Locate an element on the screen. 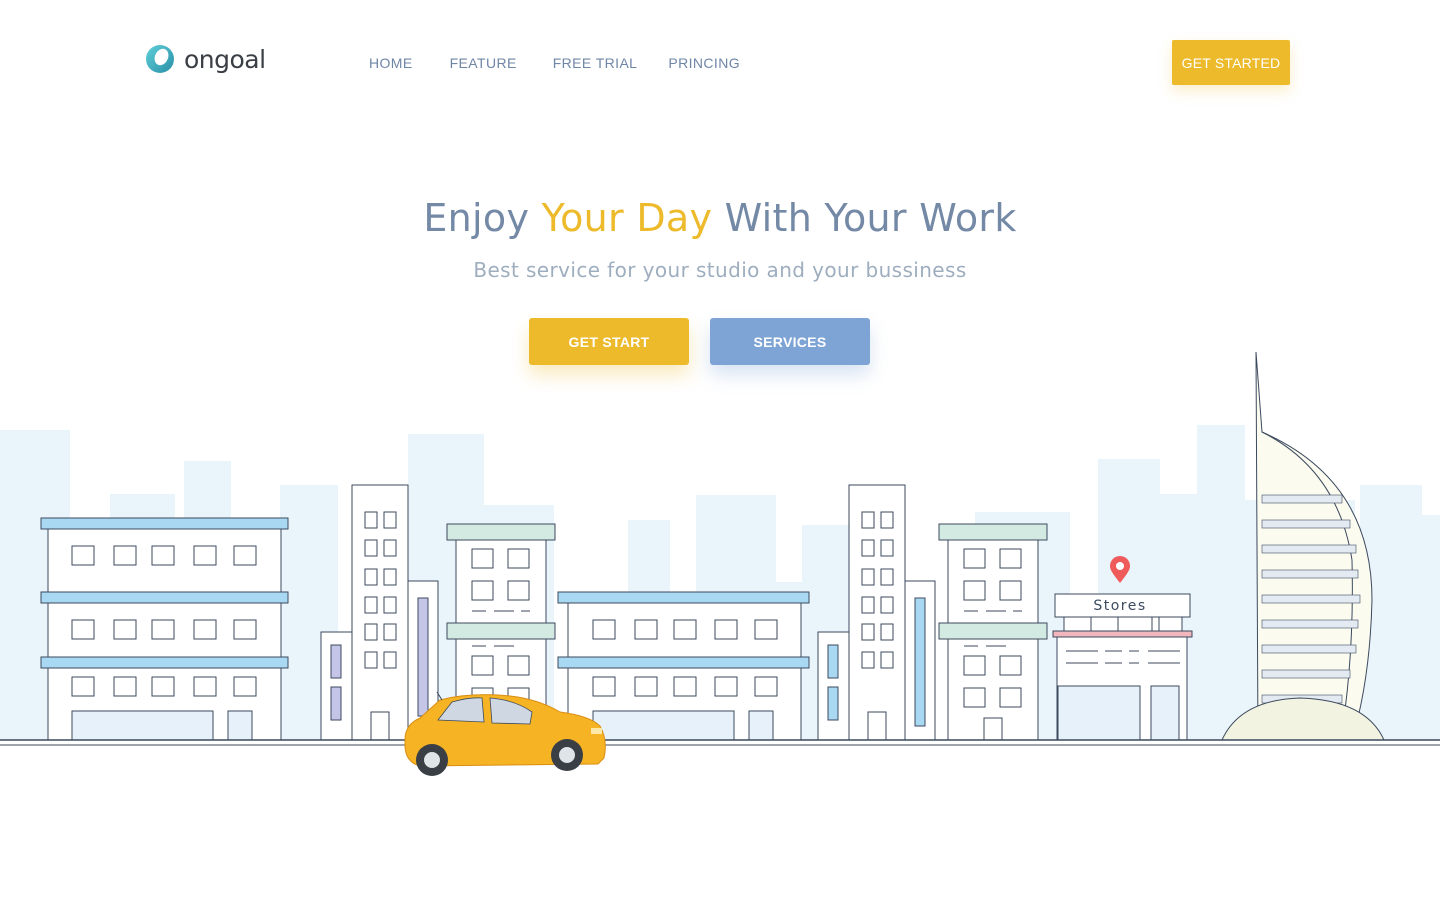 The image size is (1440, 903). store-building is located at coordinates (1122, 667).